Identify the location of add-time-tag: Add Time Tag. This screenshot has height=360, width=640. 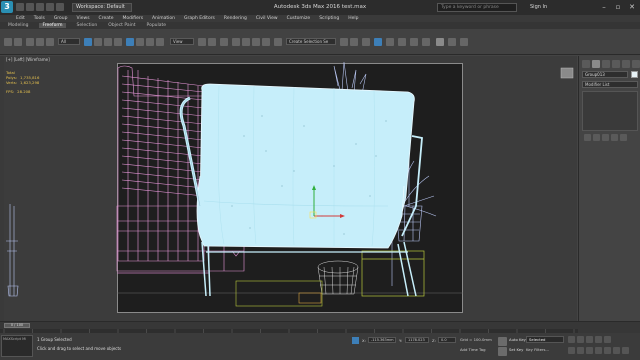
(472, 349).